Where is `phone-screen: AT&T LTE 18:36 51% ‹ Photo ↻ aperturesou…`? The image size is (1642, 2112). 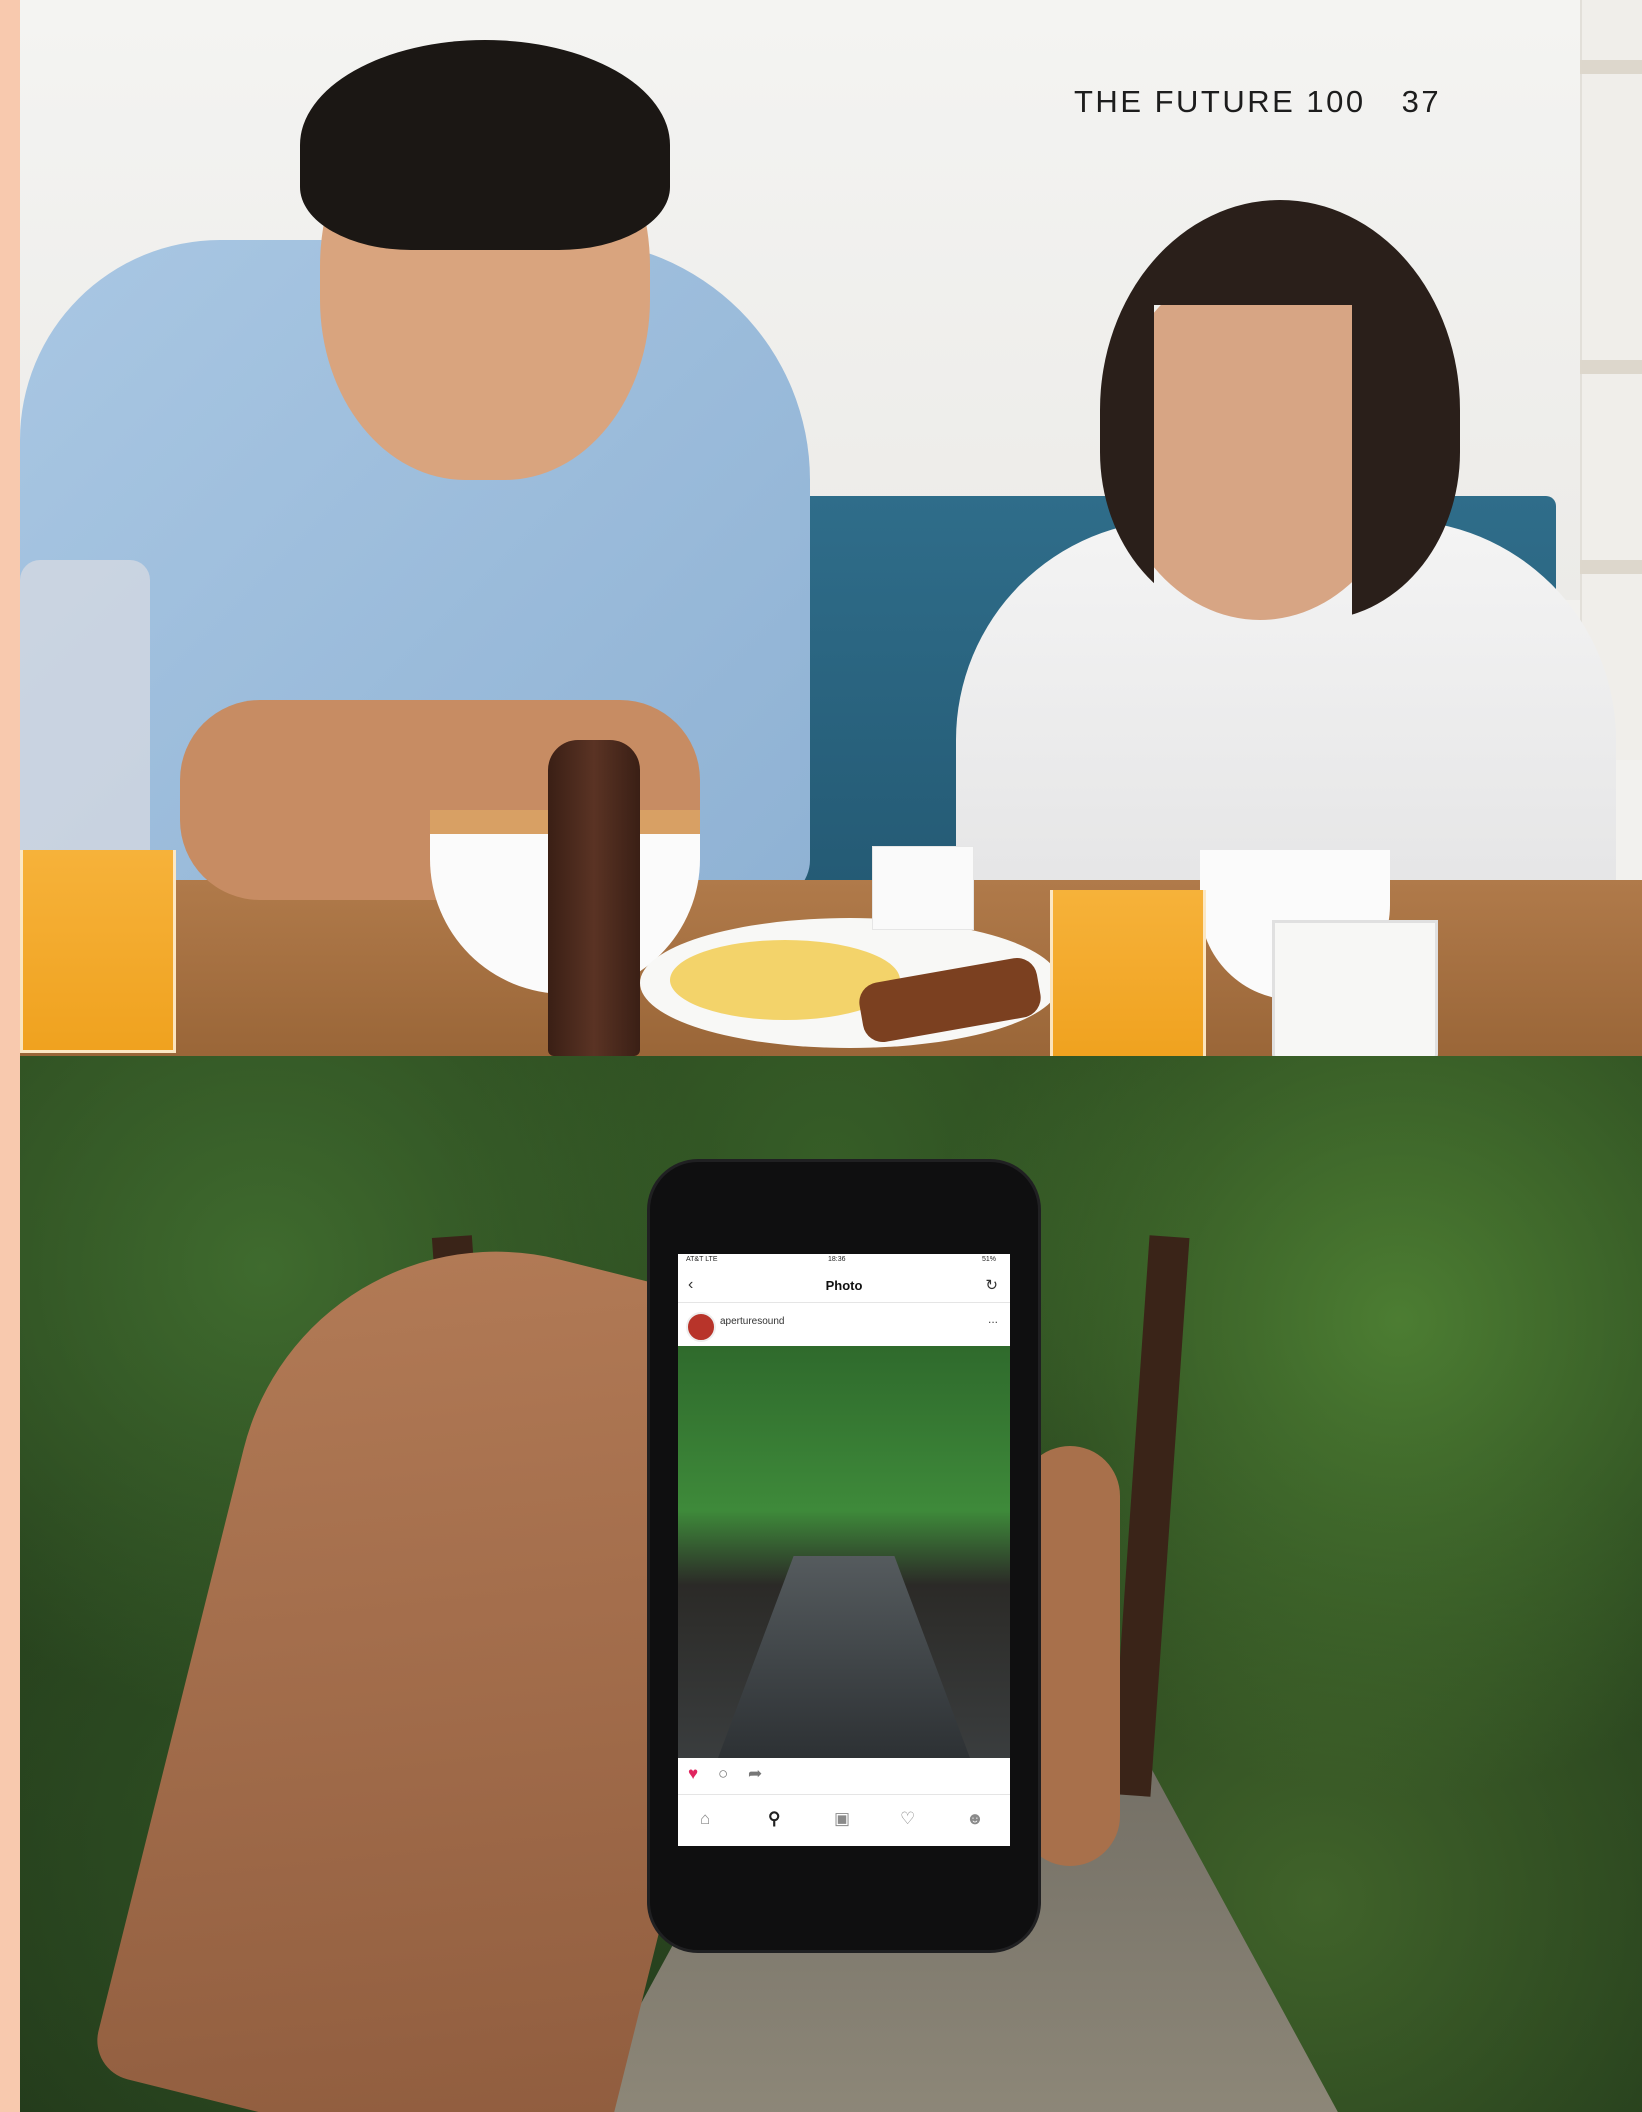 phone-screen: AT&T LTE 18:36 51% ‹ Photo ↻ aperturesou… is located at coordinates (844, 1550).